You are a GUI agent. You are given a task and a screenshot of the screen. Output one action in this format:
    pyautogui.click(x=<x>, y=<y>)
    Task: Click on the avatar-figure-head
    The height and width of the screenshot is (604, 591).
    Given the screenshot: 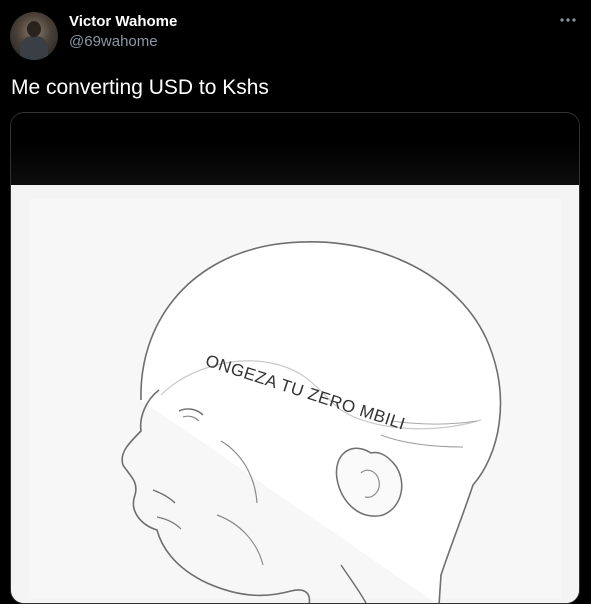 What is the action you would take?
    pyautogui.click(x=34, y=29)
    